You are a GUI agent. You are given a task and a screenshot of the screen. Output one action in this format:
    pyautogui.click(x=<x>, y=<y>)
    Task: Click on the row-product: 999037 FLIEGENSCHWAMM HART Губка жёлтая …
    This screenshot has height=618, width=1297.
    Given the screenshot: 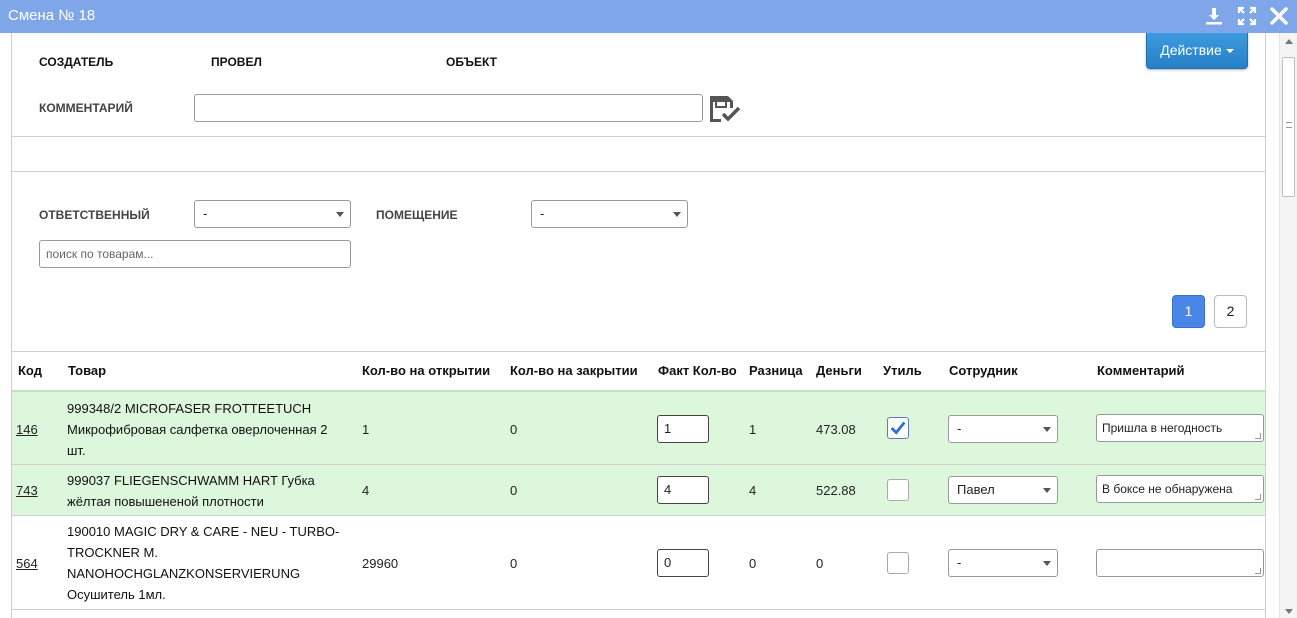 What is the action you would take?
    pyautogui.click(x=207, y=491)
    